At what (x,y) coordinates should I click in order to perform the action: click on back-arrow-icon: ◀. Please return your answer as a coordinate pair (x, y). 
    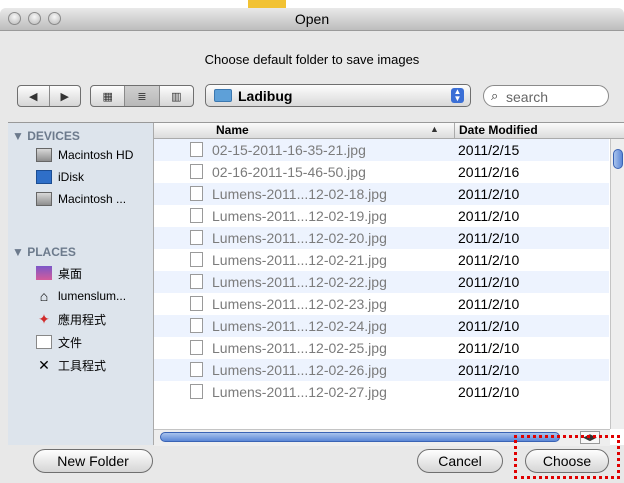
    Looking at the image, I should click on (33, 96).